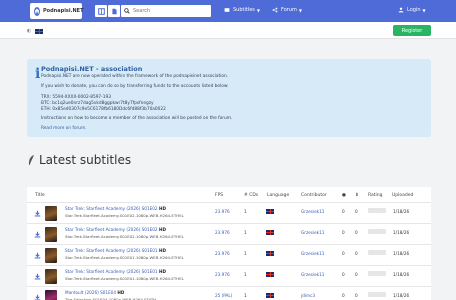 This screenshot has height=300, width=456. Describe the element at coordinates (344, 195) in the screenshot. I see `column-header-comments-icon: ●` at that location.